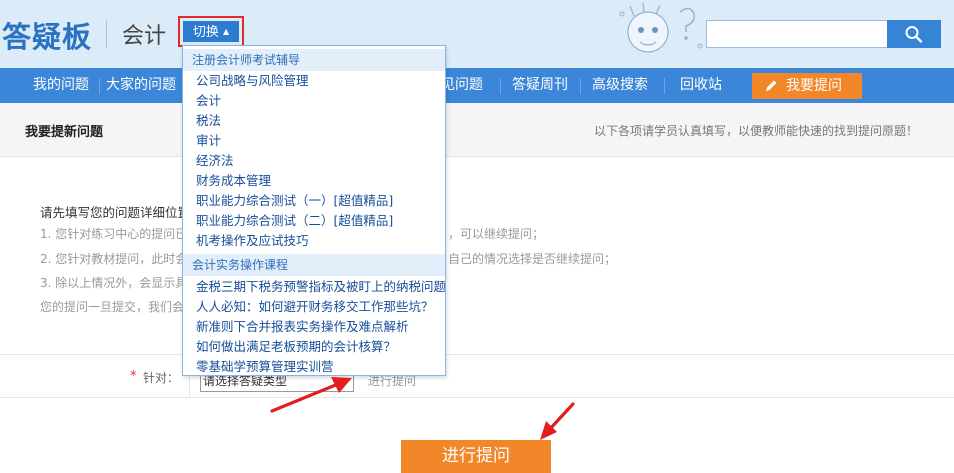 The width and height of the screenshot is (954, 473). Describe the element at coordinates (47, 37) in the screenshot. I see `logo: 答疑板` at that location.